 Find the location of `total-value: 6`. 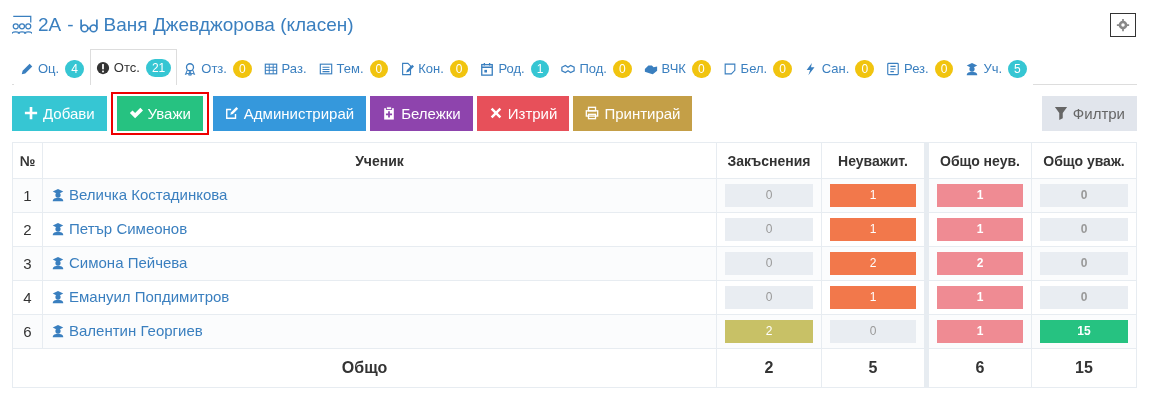

total-value: 6 is located at coordinates (979, 368).